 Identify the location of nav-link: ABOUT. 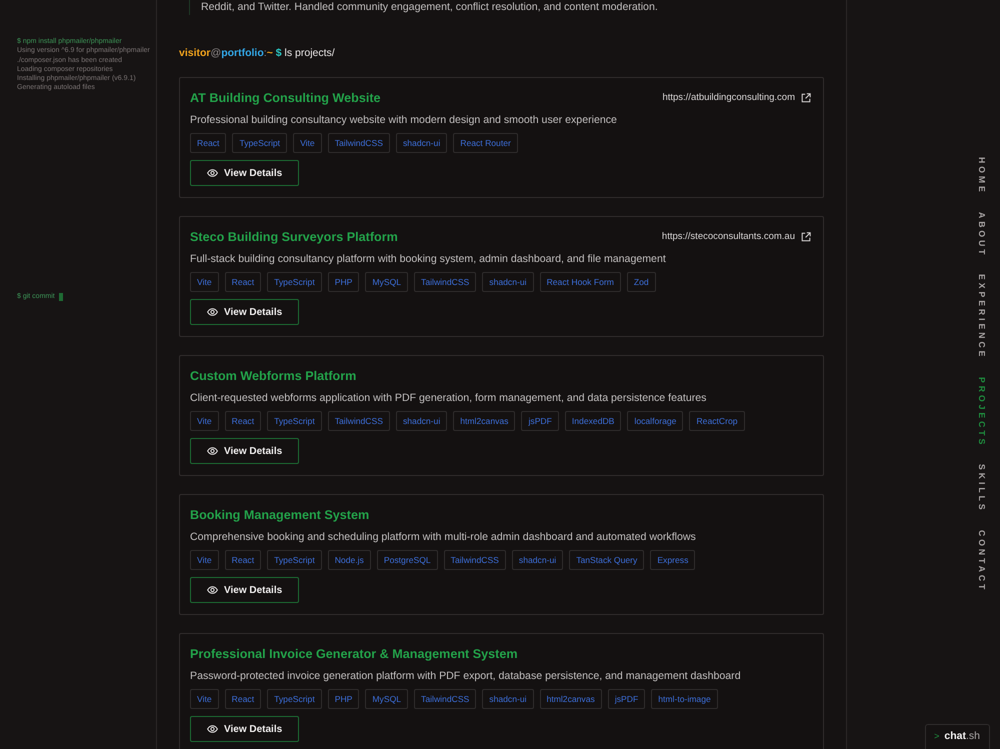
(981, 235).